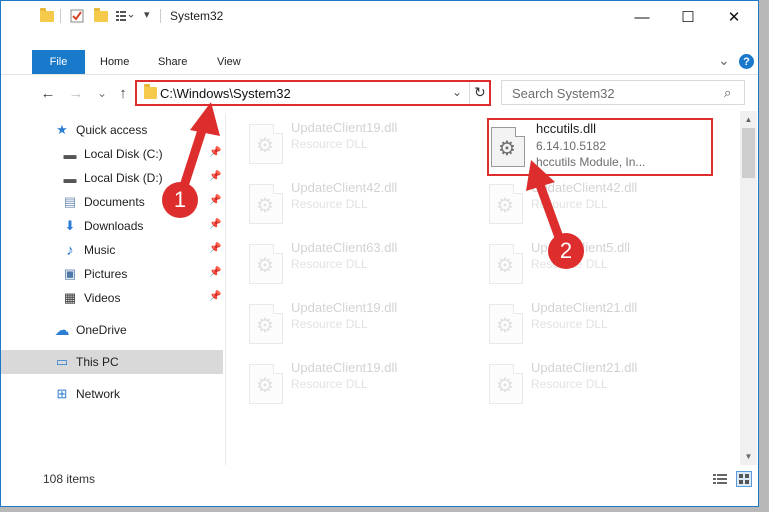 The width and height of the screenshot is (769, 512). I want to click on step-badge-2: 2, so click(566, 251).